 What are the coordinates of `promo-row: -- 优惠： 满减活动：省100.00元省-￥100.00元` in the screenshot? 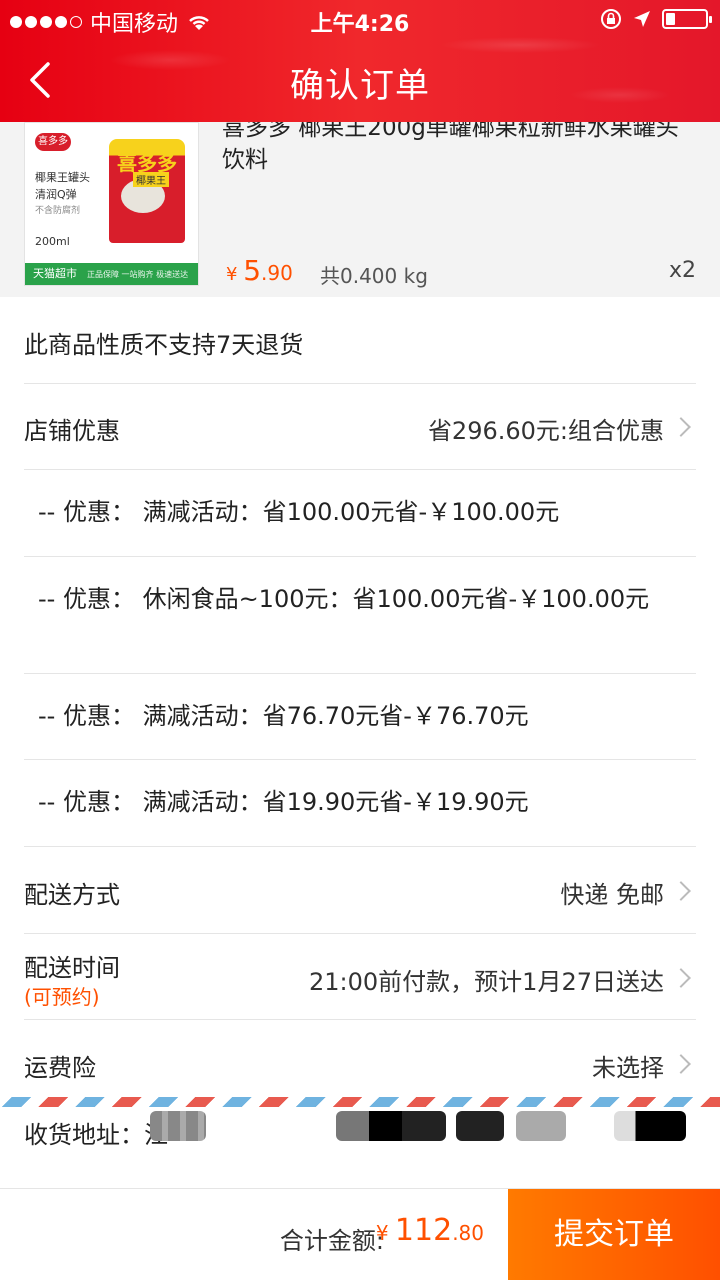 It's located at (360, 513).